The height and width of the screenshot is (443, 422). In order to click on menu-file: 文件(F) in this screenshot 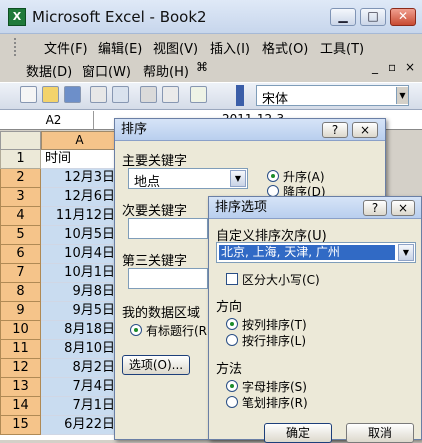, I will do `click(66, 47)`.